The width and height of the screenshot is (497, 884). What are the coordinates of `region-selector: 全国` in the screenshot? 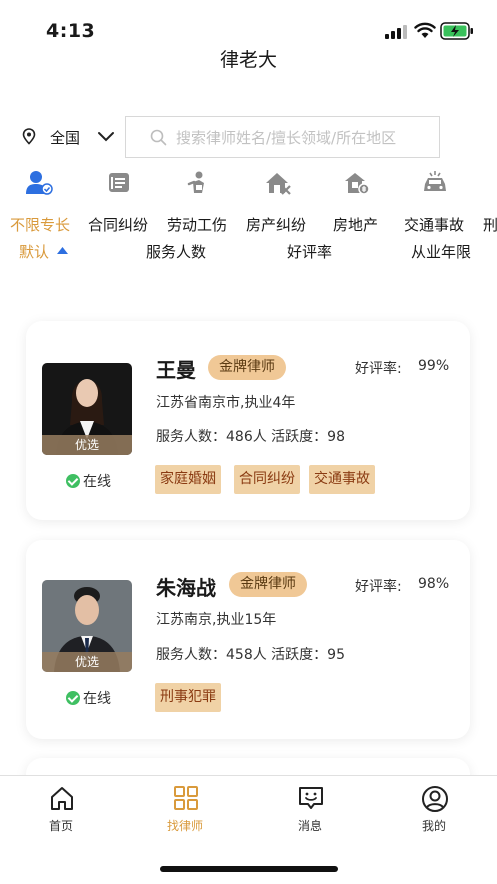 It's located at (65, 137).